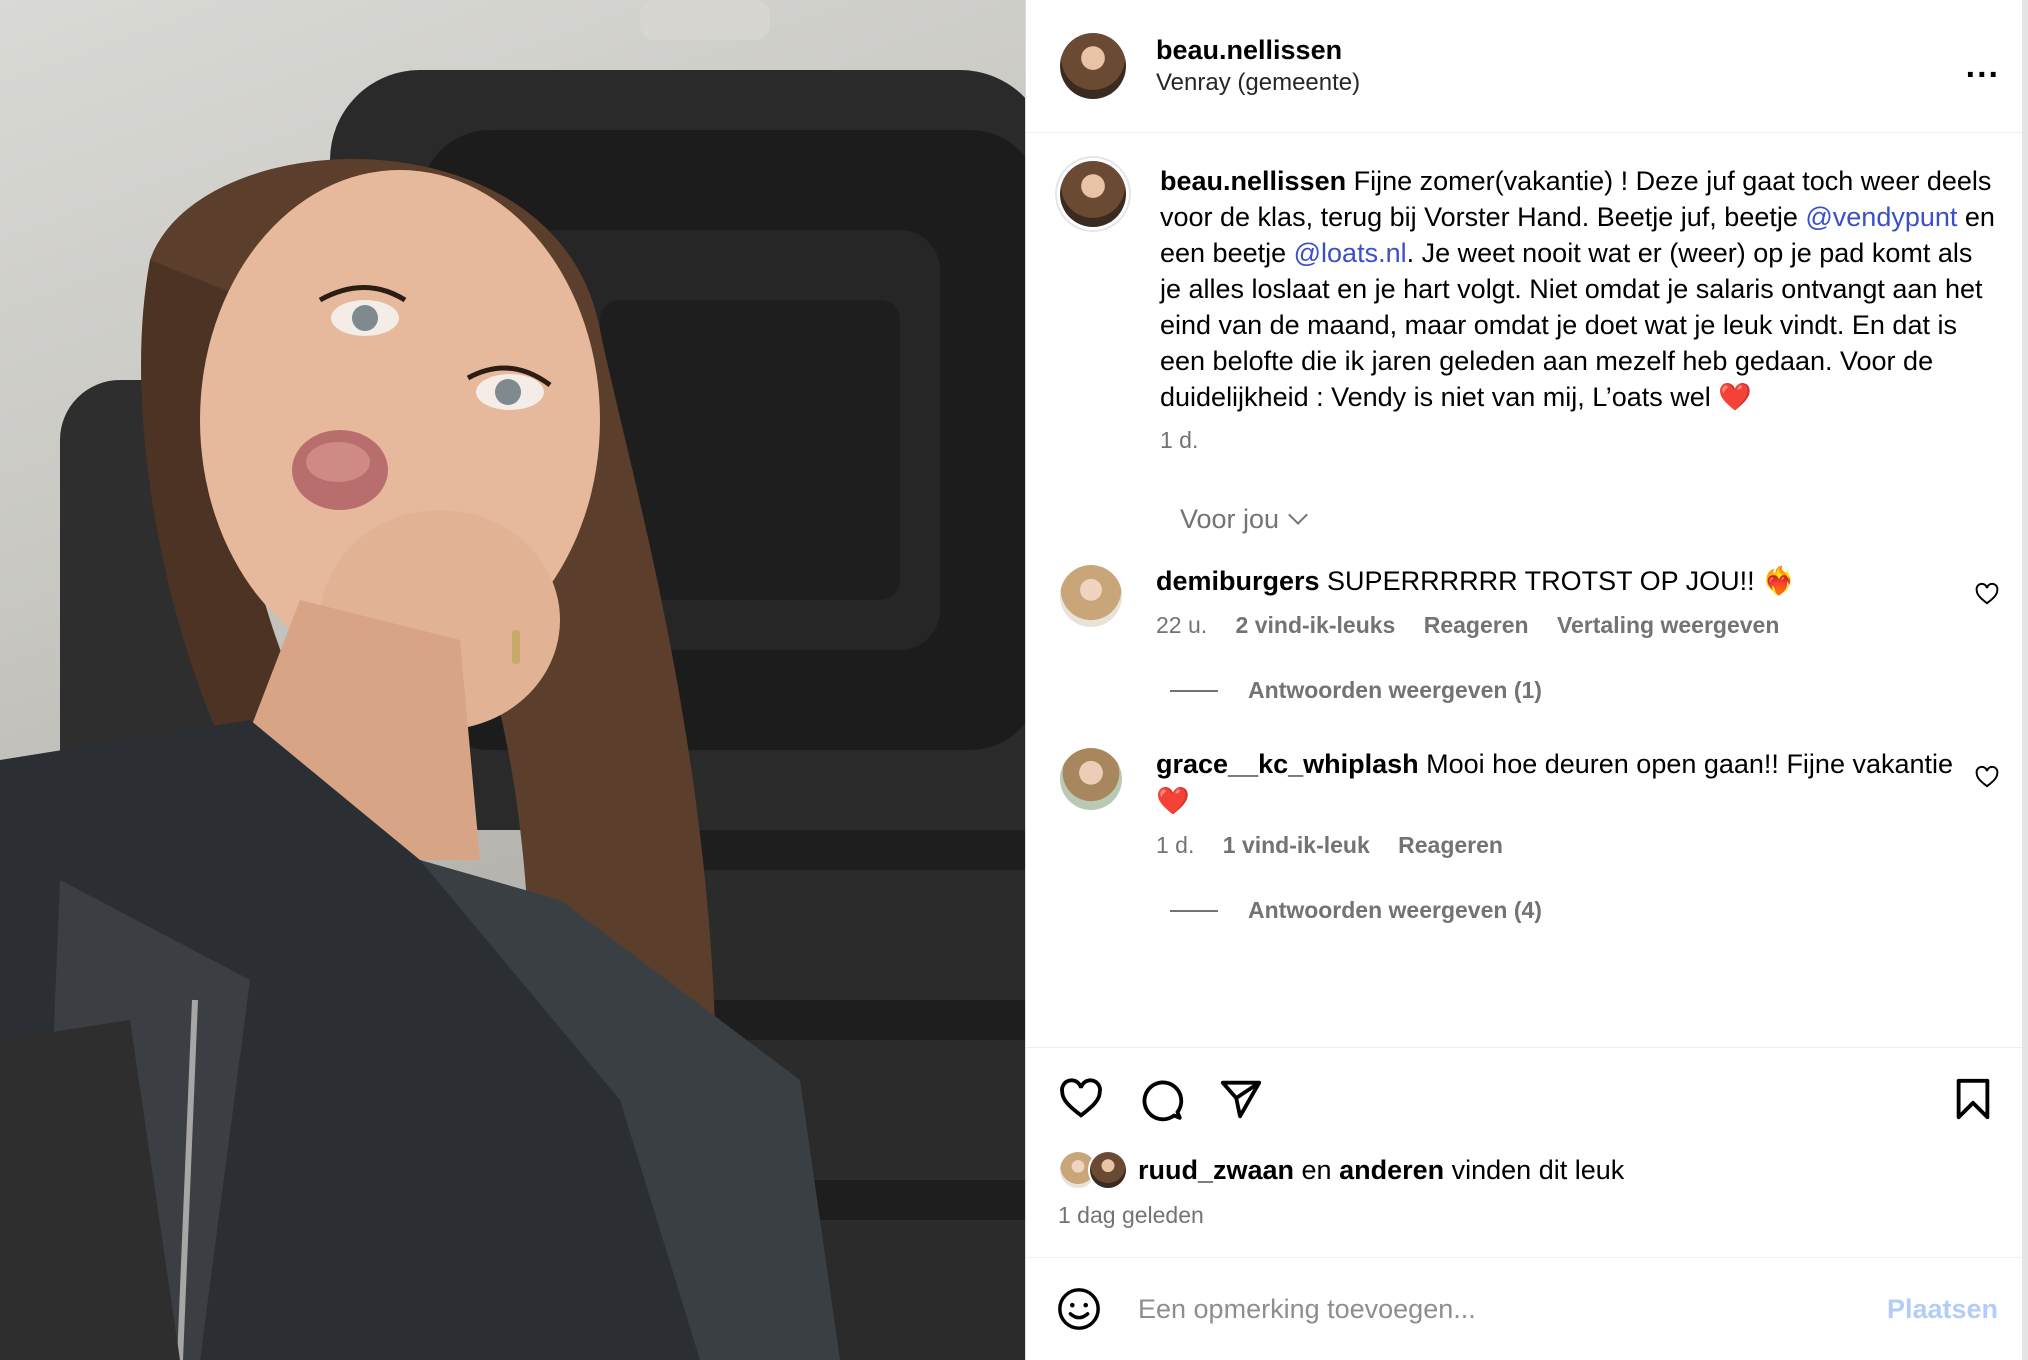  Describe the element at coordinates (1395, 910) in the screenshot. I see `view-replies-label: Antwoorden weergeven (4)` at that location.